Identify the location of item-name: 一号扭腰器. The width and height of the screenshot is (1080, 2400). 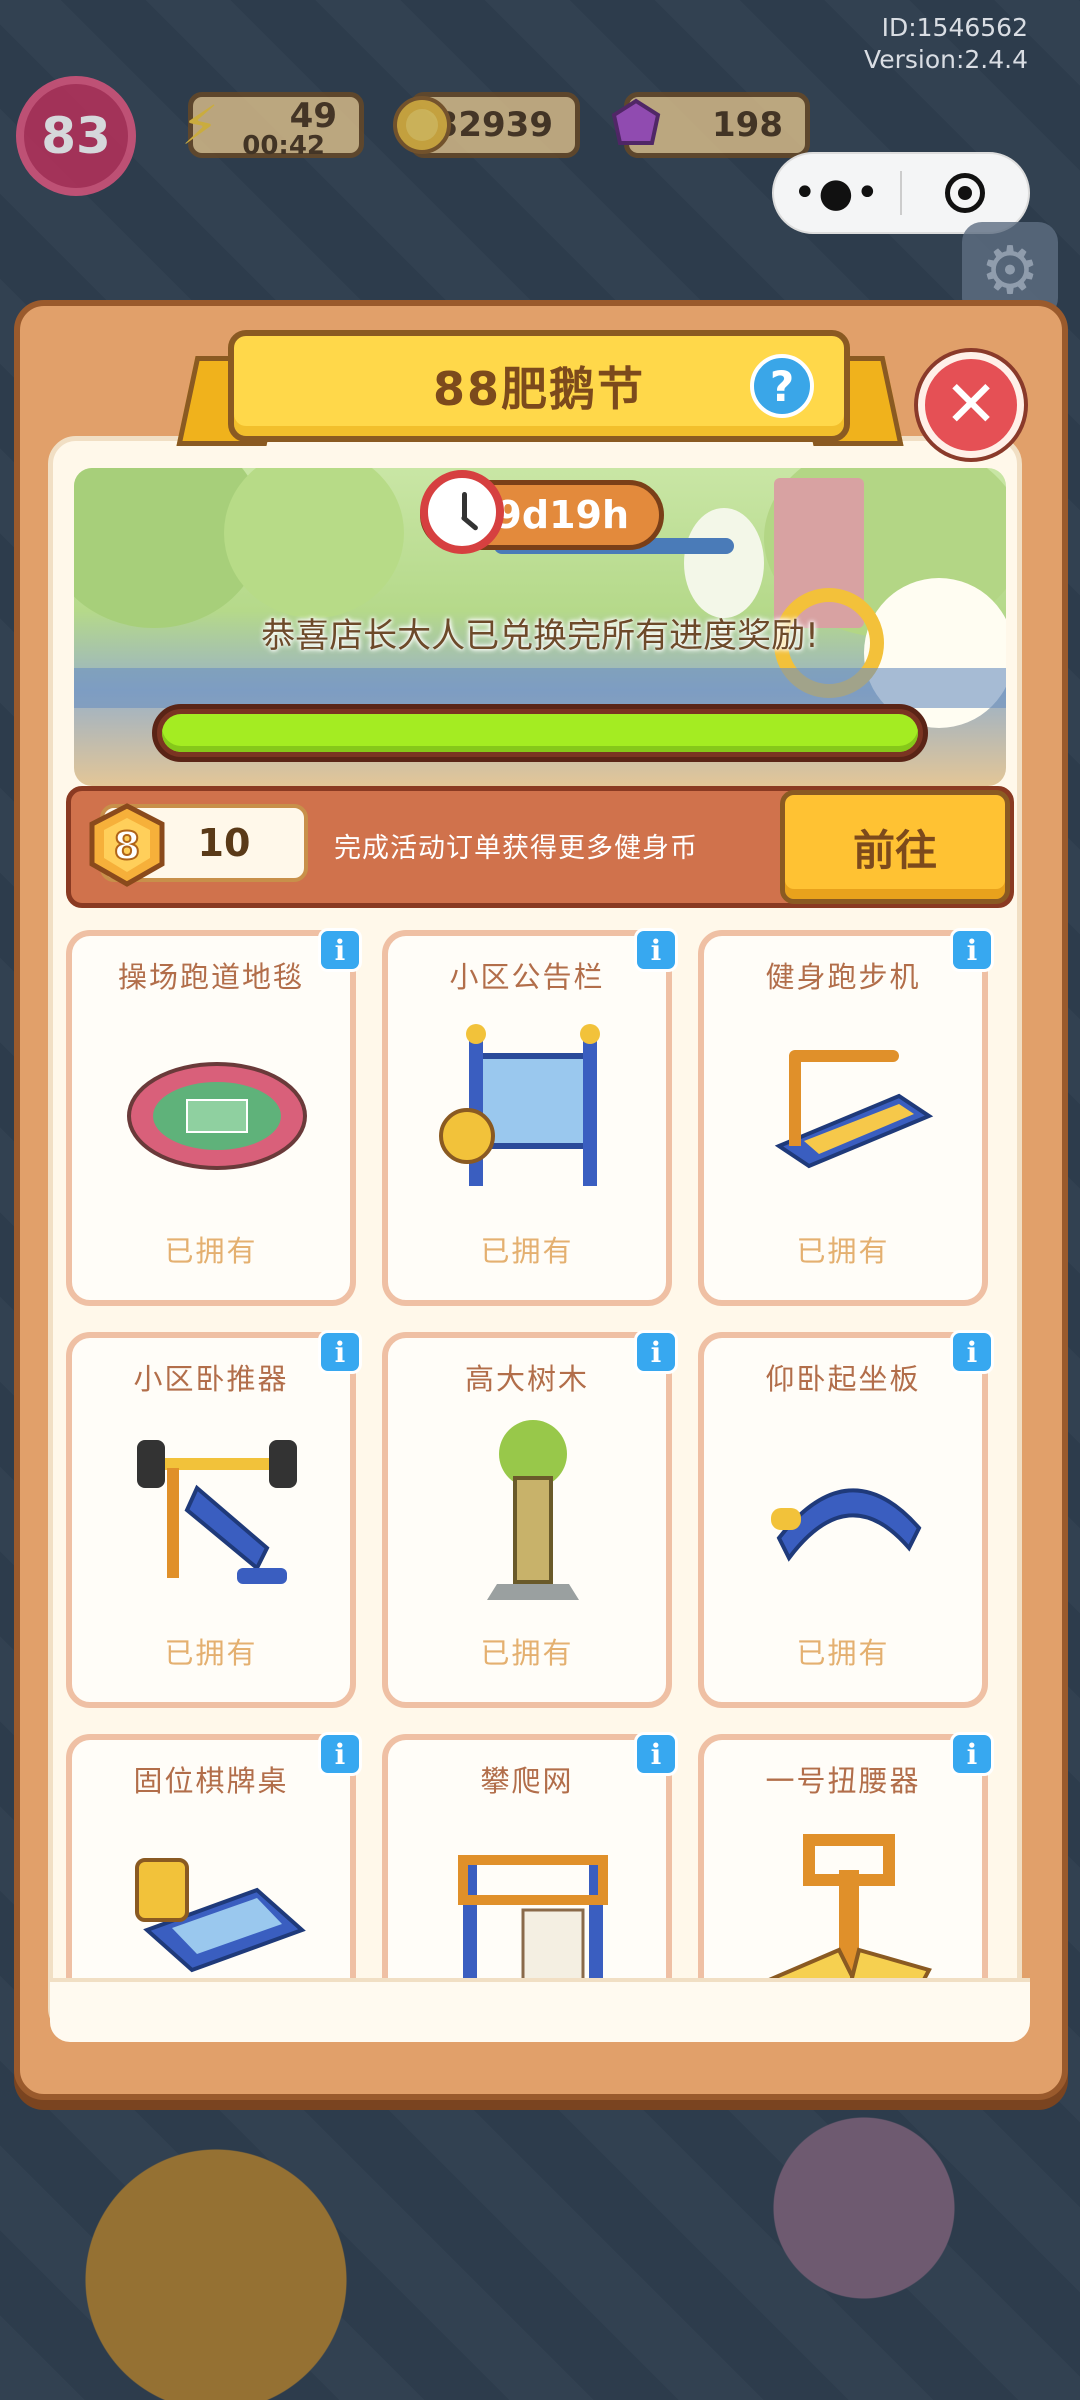
(843, 1781).